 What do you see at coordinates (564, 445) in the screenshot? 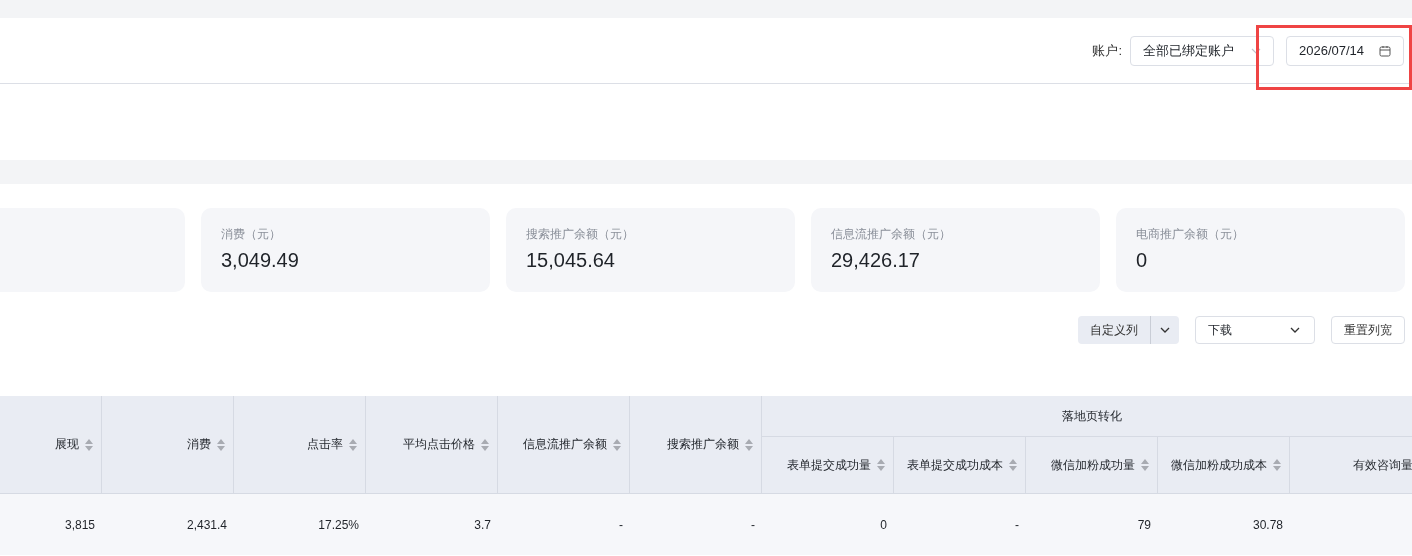
I see `column-header: 信息流推广余额` at bounding box center [564, 445].